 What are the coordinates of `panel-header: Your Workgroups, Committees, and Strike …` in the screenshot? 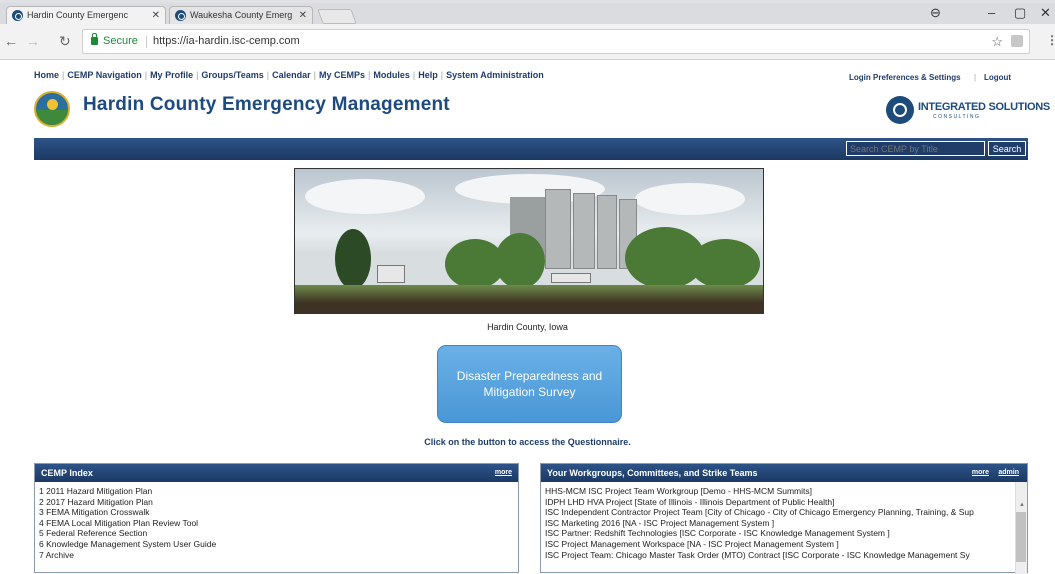 It's located at (784, 473).